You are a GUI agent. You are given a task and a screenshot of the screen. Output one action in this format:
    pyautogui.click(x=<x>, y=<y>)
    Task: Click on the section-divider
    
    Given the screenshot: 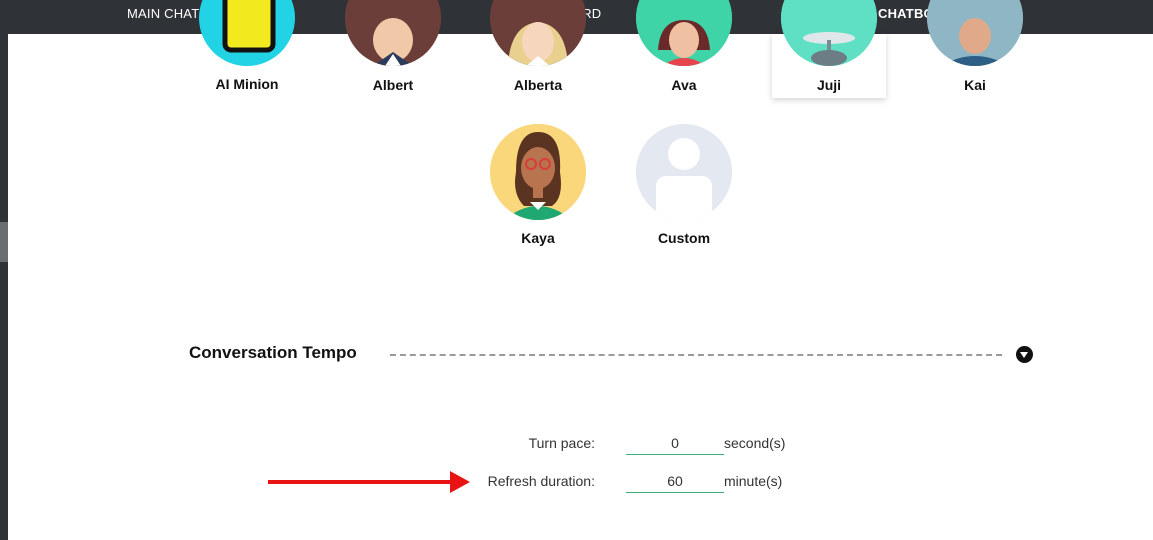 What is the action you would take?
    pyautogui.click(x=696, y=355)
    